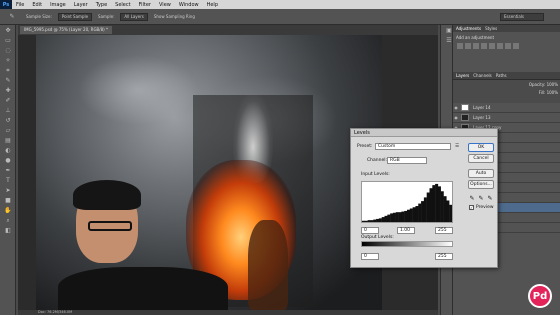 This screenshot has width=560, height=315. Describe the element at coordinates (37, 5) in the screenshot. I see `menu-edit: Edit` at that location.